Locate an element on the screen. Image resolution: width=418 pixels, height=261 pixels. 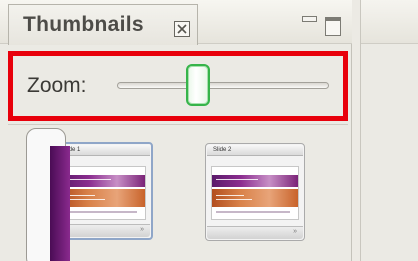
tab-label: Thumbnails is located at coordinates (83, 24).